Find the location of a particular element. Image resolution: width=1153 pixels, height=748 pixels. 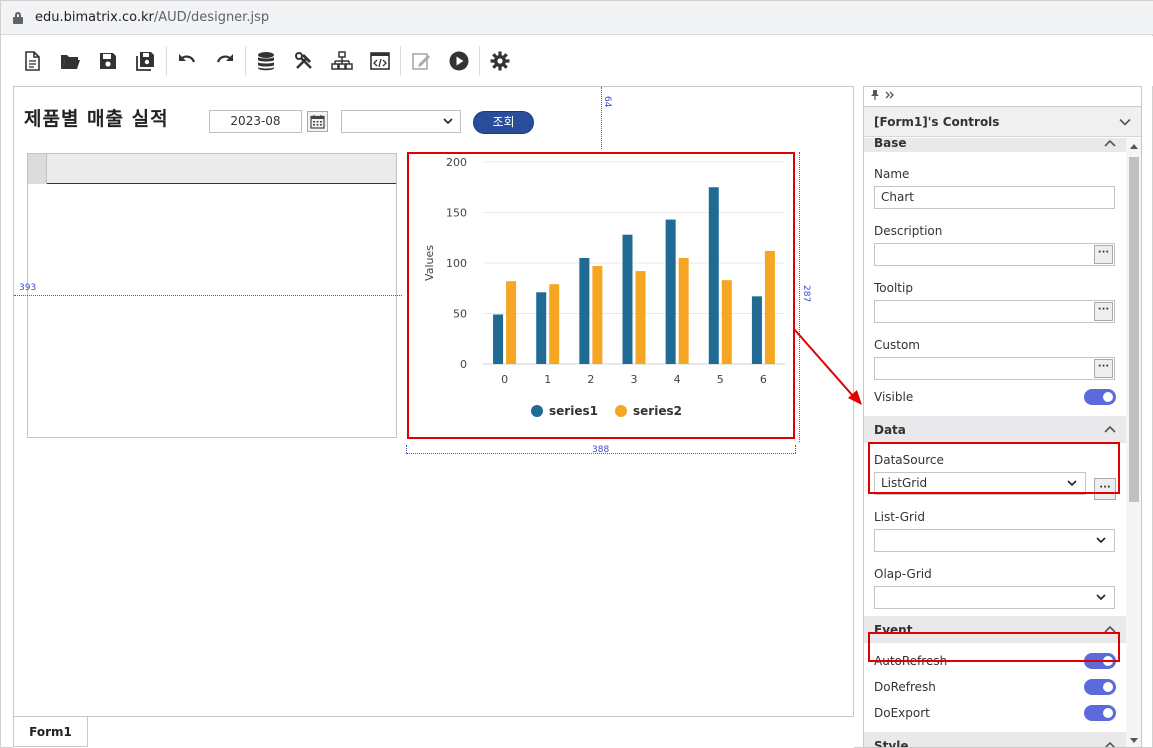

new-document-icon is located at coordinates (32, 61).